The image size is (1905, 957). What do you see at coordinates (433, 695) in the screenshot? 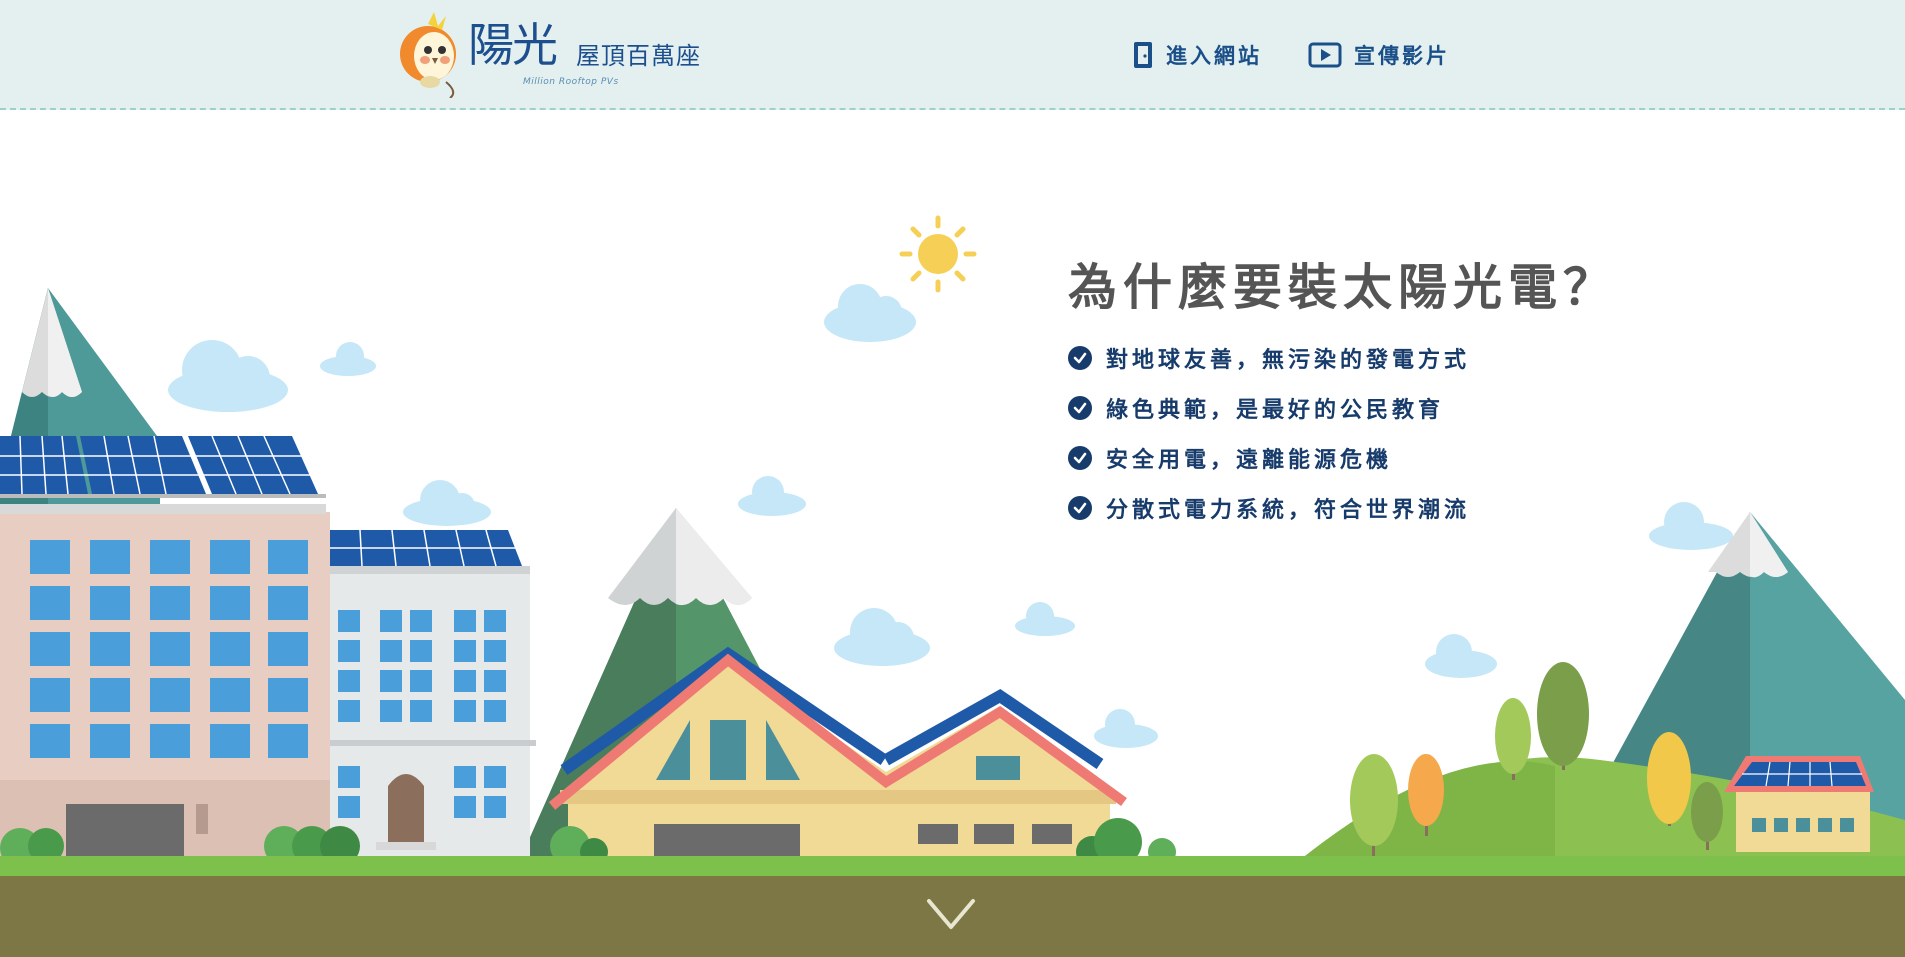
I see `office-building-gray` at bounding box center [433, 695].